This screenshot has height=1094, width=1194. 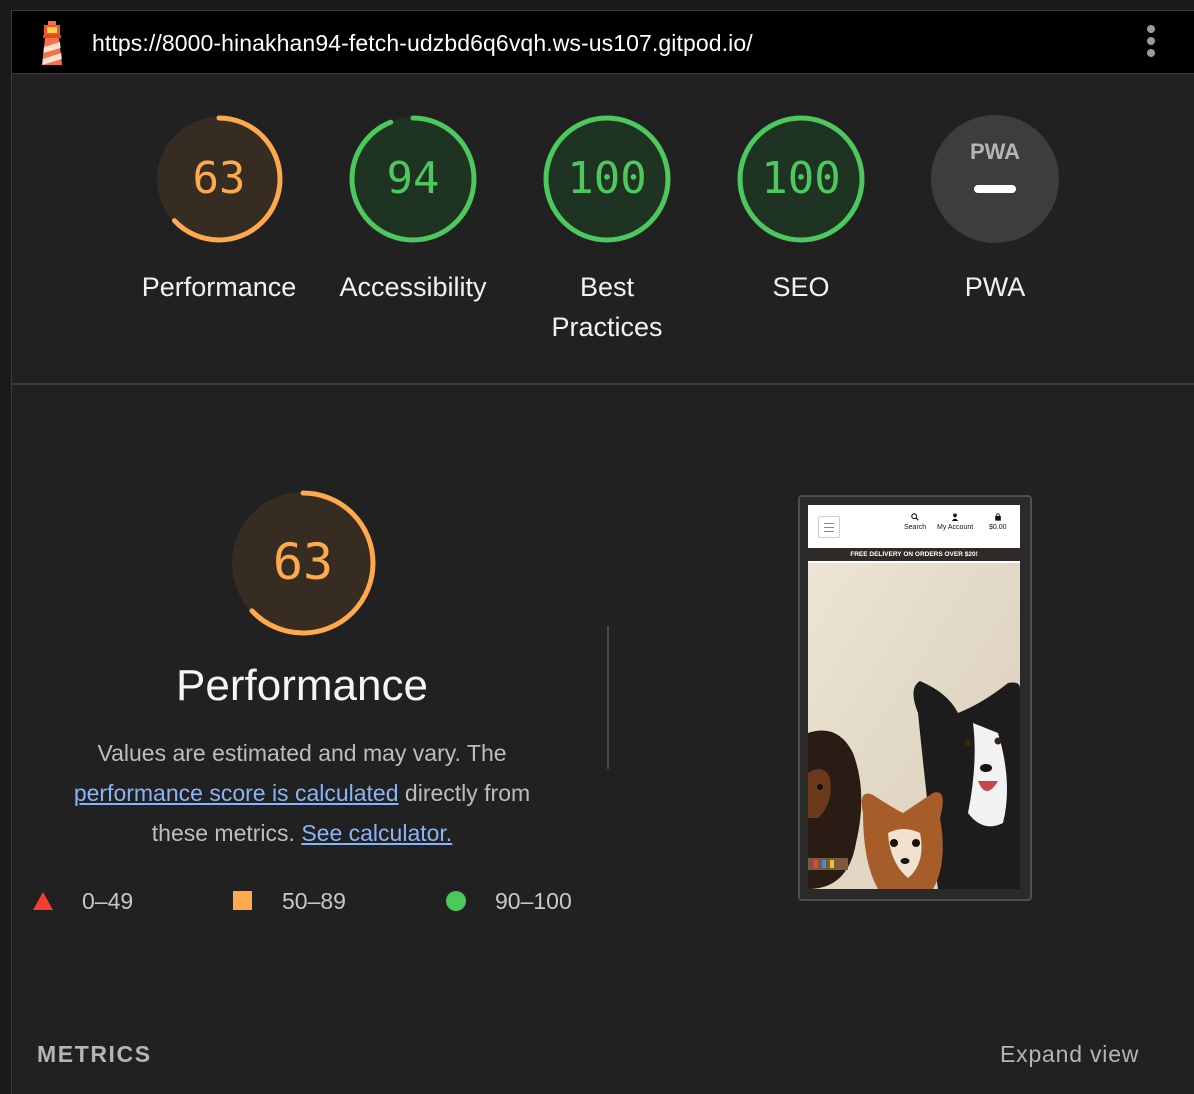 What do you see at coordinates (914, 726) in the screenshot?
I see `hero-dogs-image` at bounding box center [914, 726].